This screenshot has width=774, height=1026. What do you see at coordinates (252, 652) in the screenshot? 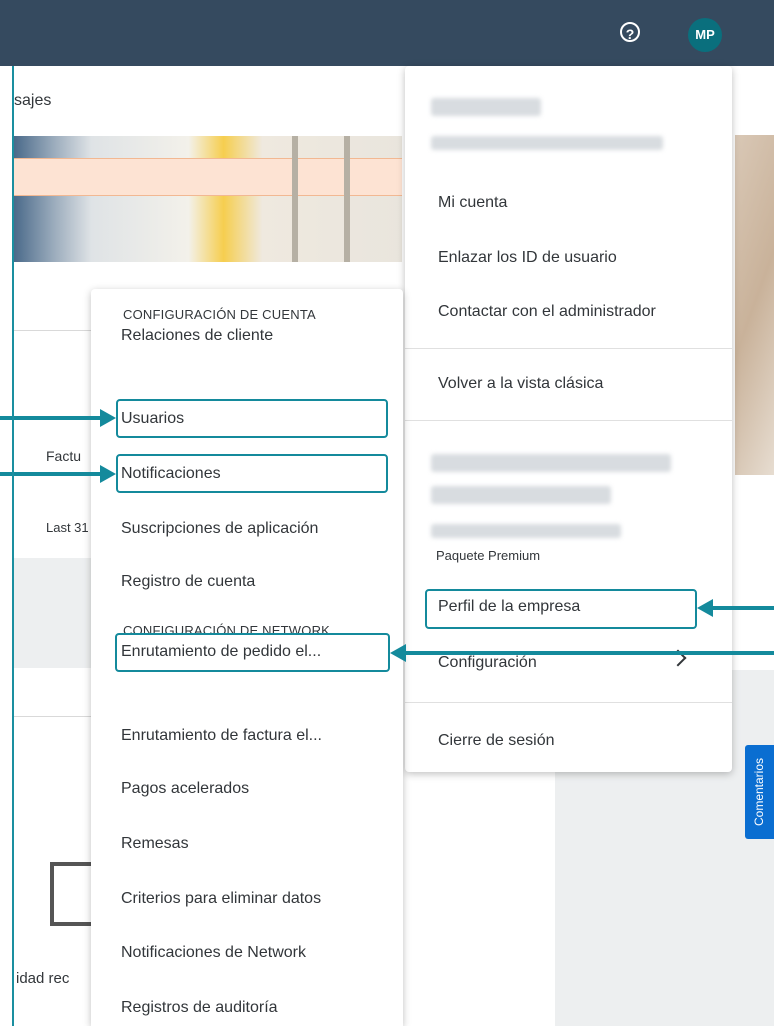
I see `highlight-enrutamiento-pedido` at bounding box center [252, 652].